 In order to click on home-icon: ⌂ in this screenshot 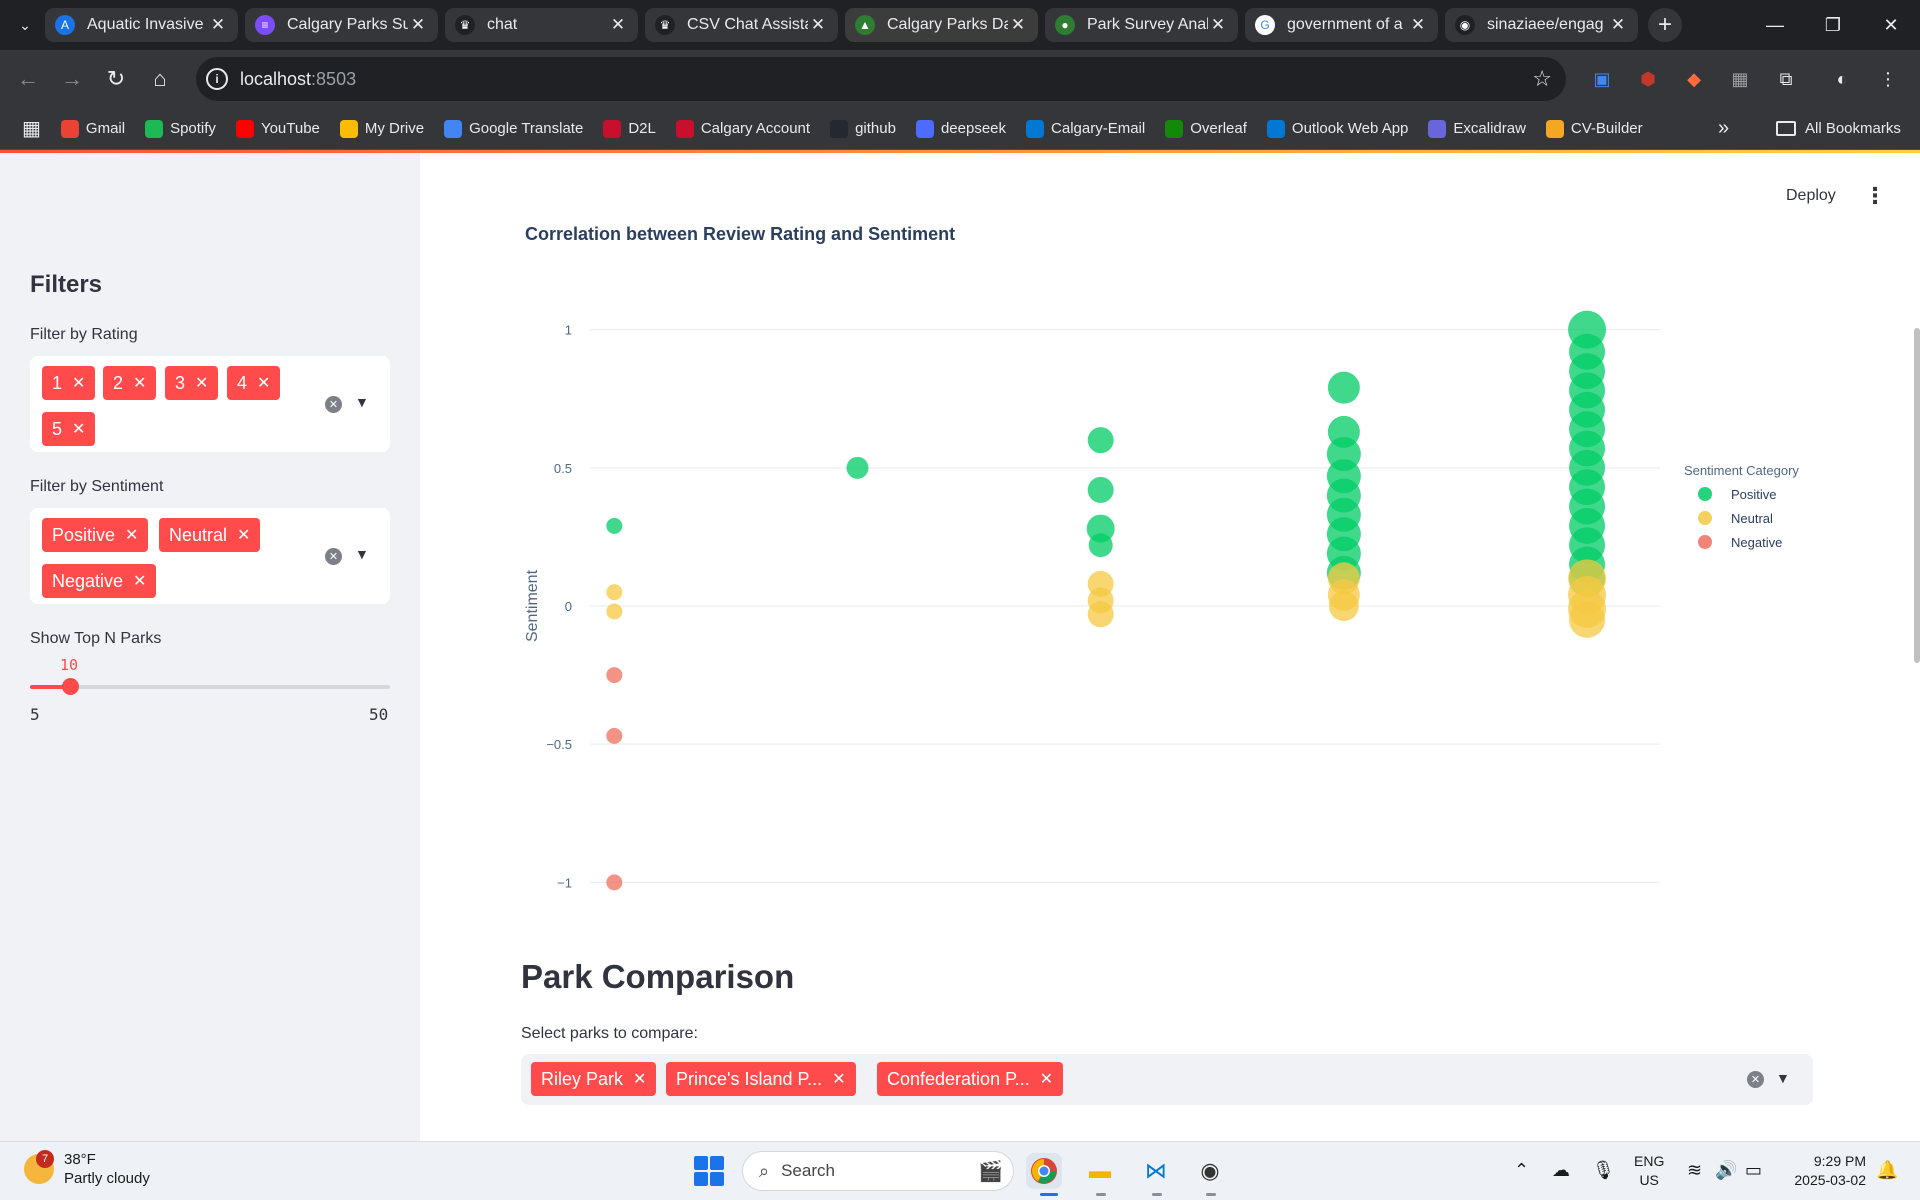, I will do `click(160, 79)`.